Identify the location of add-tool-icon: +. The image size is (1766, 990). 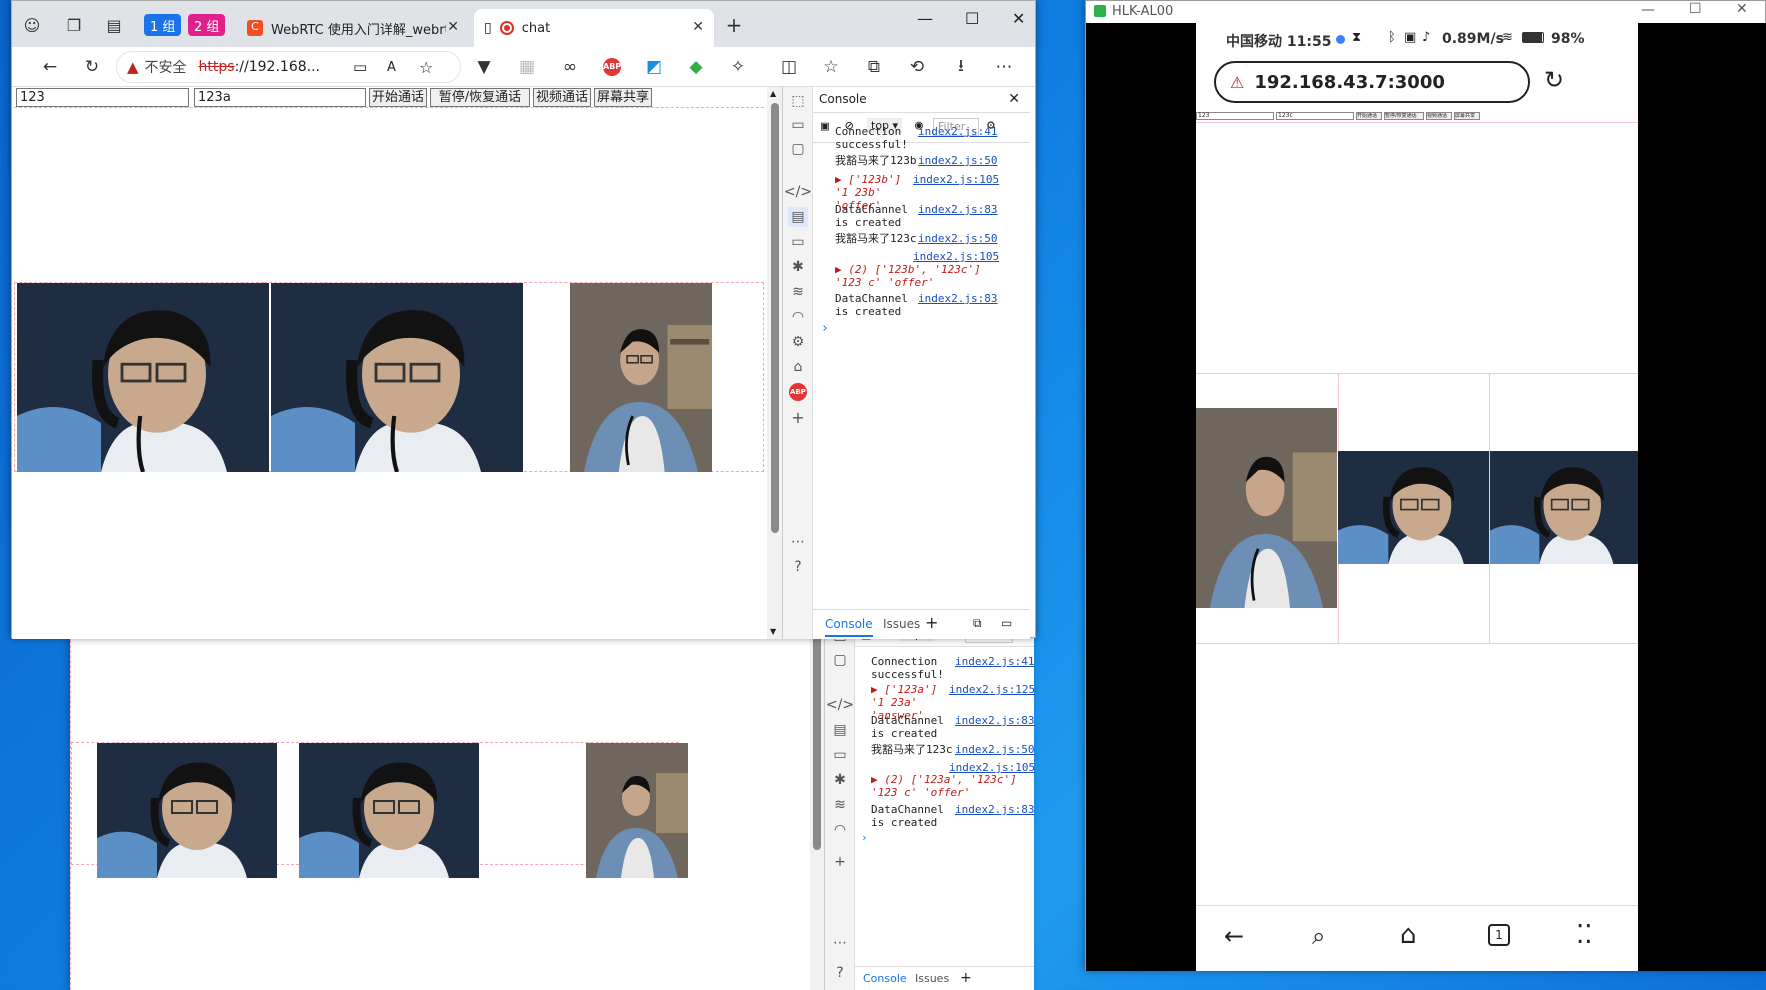
(798, 417).